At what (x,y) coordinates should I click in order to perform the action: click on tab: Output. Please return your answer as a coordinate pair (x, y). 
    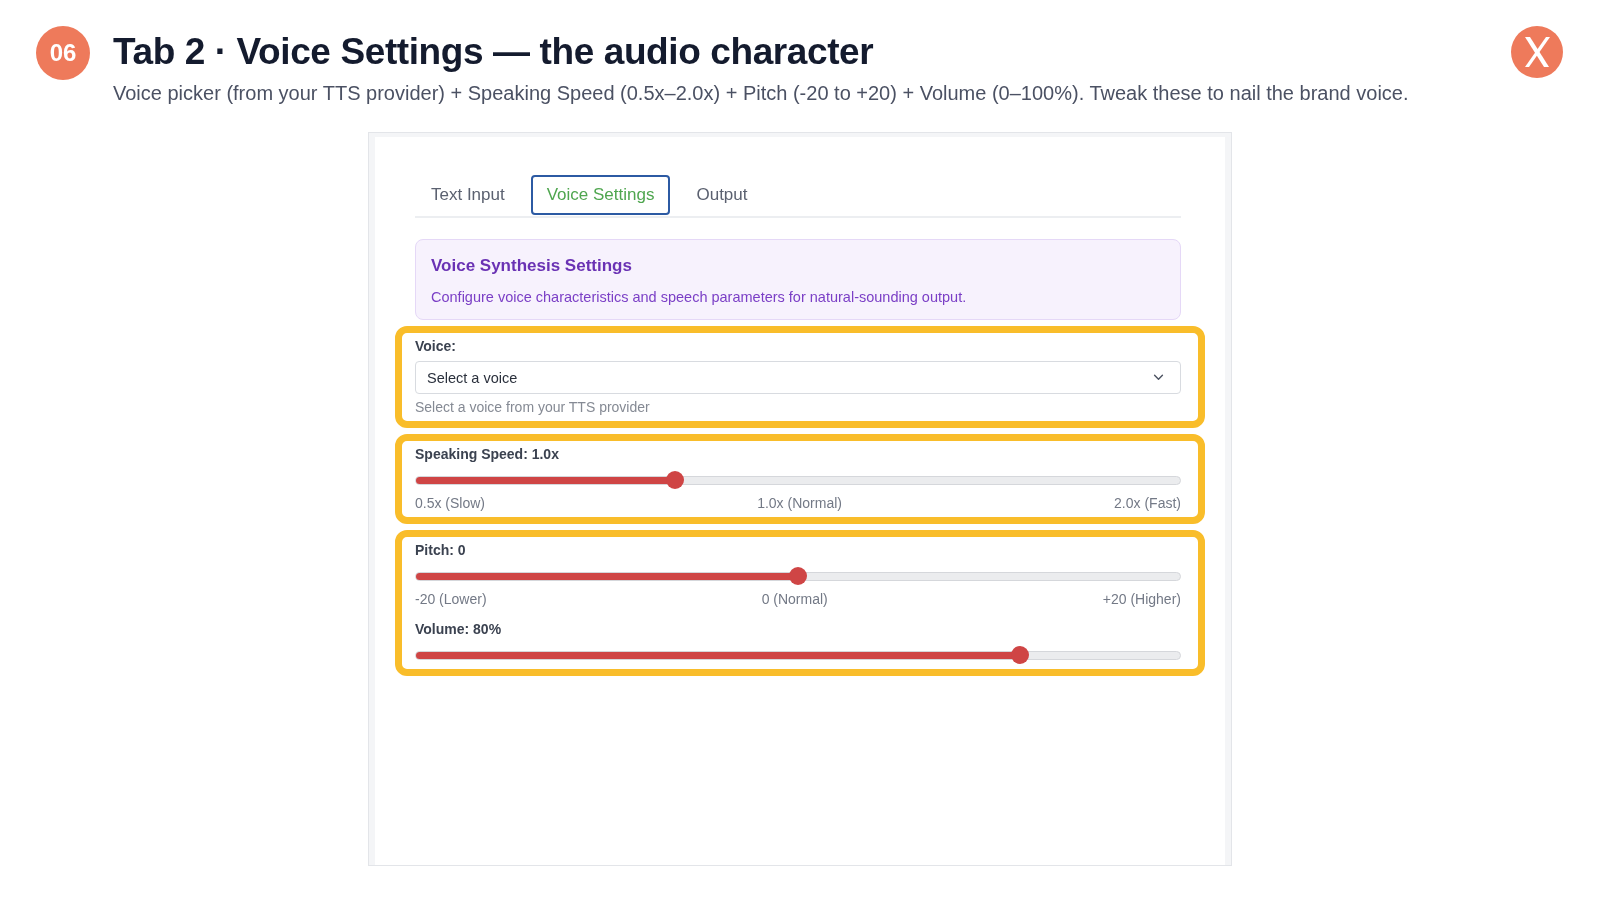
    Looking at the image, I should click on (722, 195).